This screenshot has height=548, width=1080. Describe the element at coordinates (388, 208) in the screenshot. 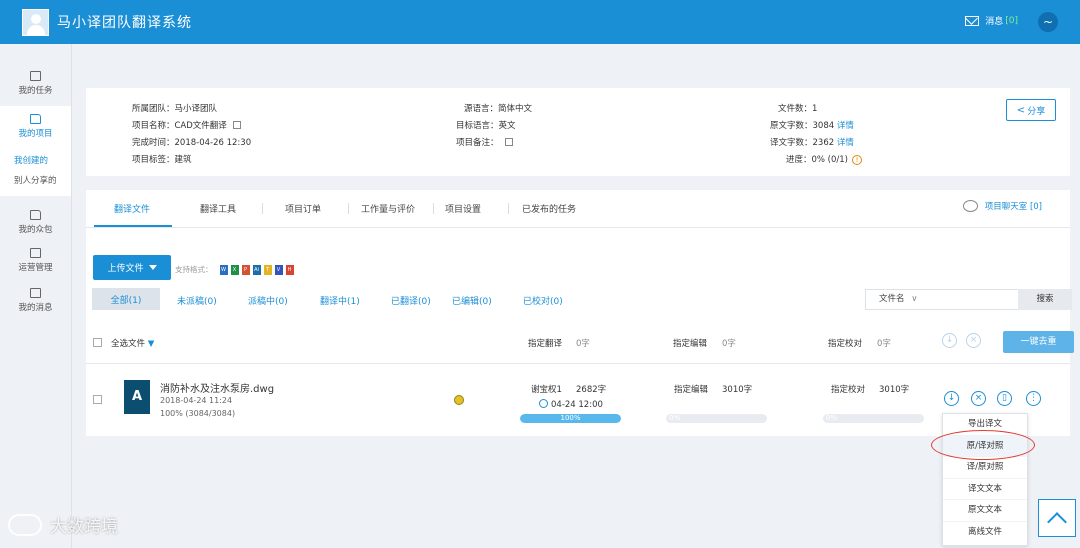

I see `tab-workload: 工作量与评价` at that location.